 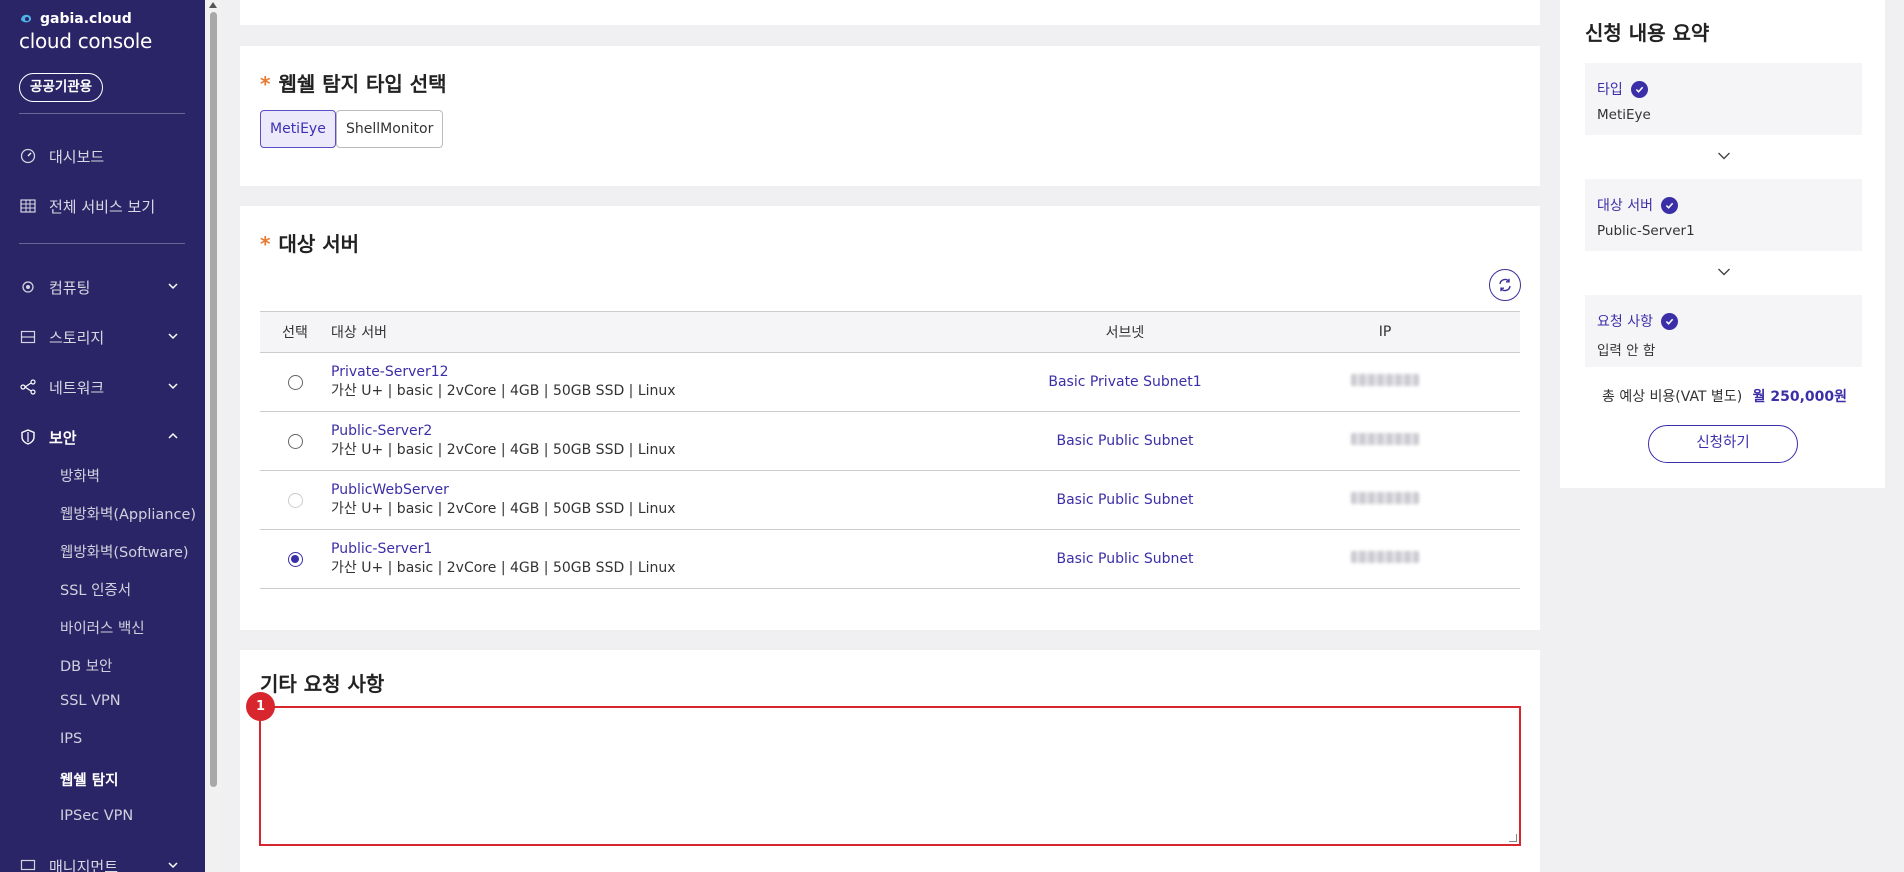 I want to click on previous-section-card, so click(x=890, y=12).